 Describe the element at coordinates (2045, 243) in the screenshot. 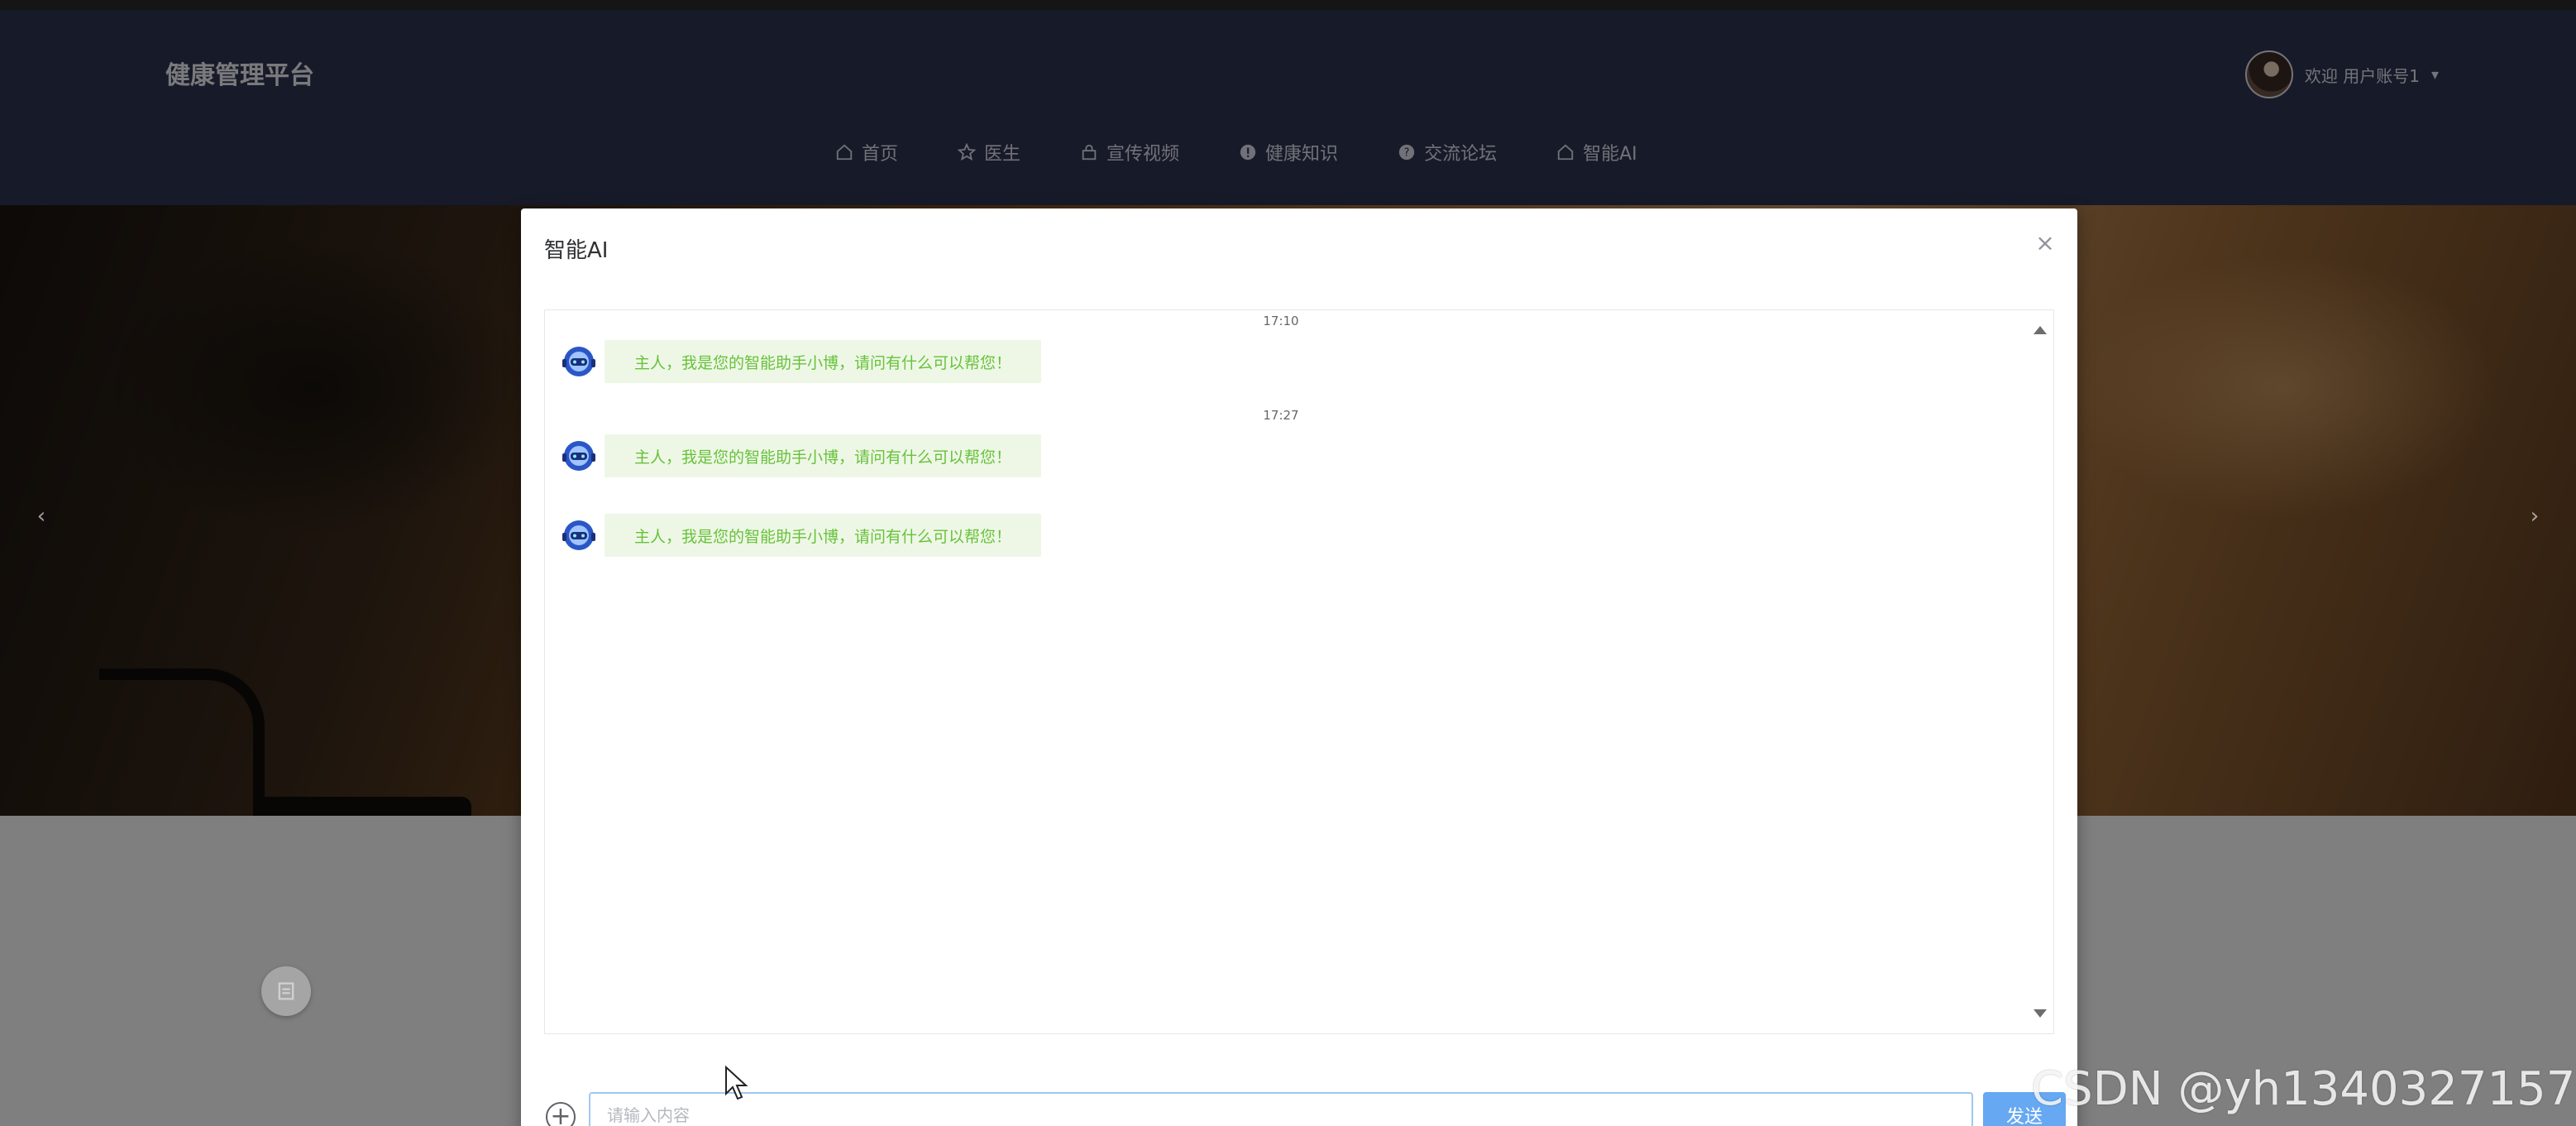

I see `close-icon: ×` at that location.